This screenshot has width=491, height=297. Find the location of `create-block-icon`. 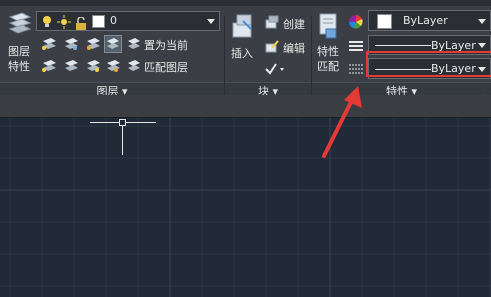

create-block-icon is located at coordinates (273, 22).